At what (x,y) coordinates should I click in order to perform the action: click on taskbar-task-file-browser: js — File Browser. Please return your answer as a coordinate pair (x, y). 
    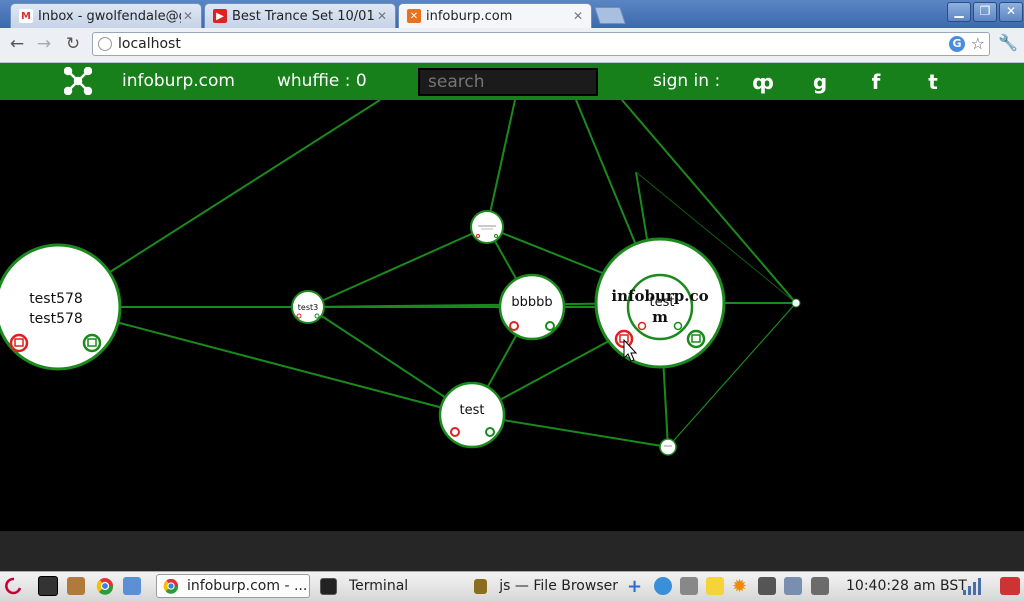
    Looking at the image, I should click on (543, 586).